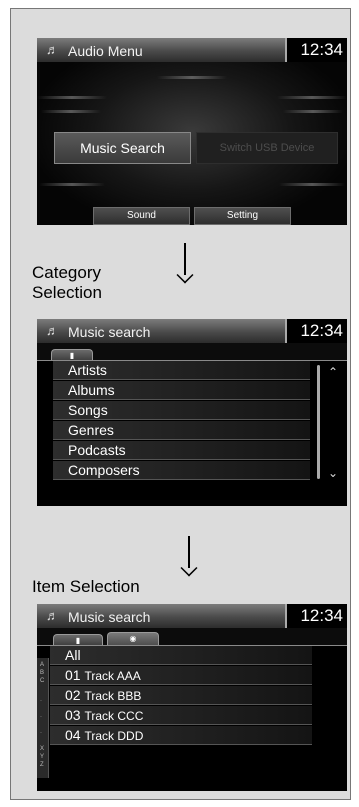  What do you see at coordinates (67, 282) in the screenshot?
I see `category-selection-label: Category Selection` at bounding box center [67, 282].